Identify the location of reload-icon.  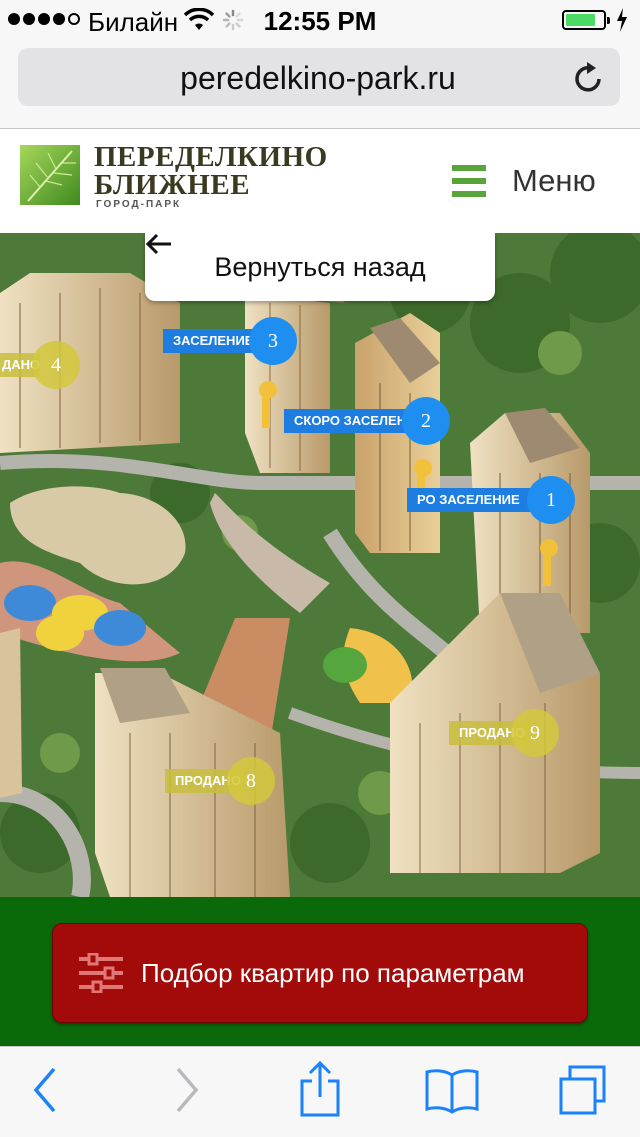
(589, 77).